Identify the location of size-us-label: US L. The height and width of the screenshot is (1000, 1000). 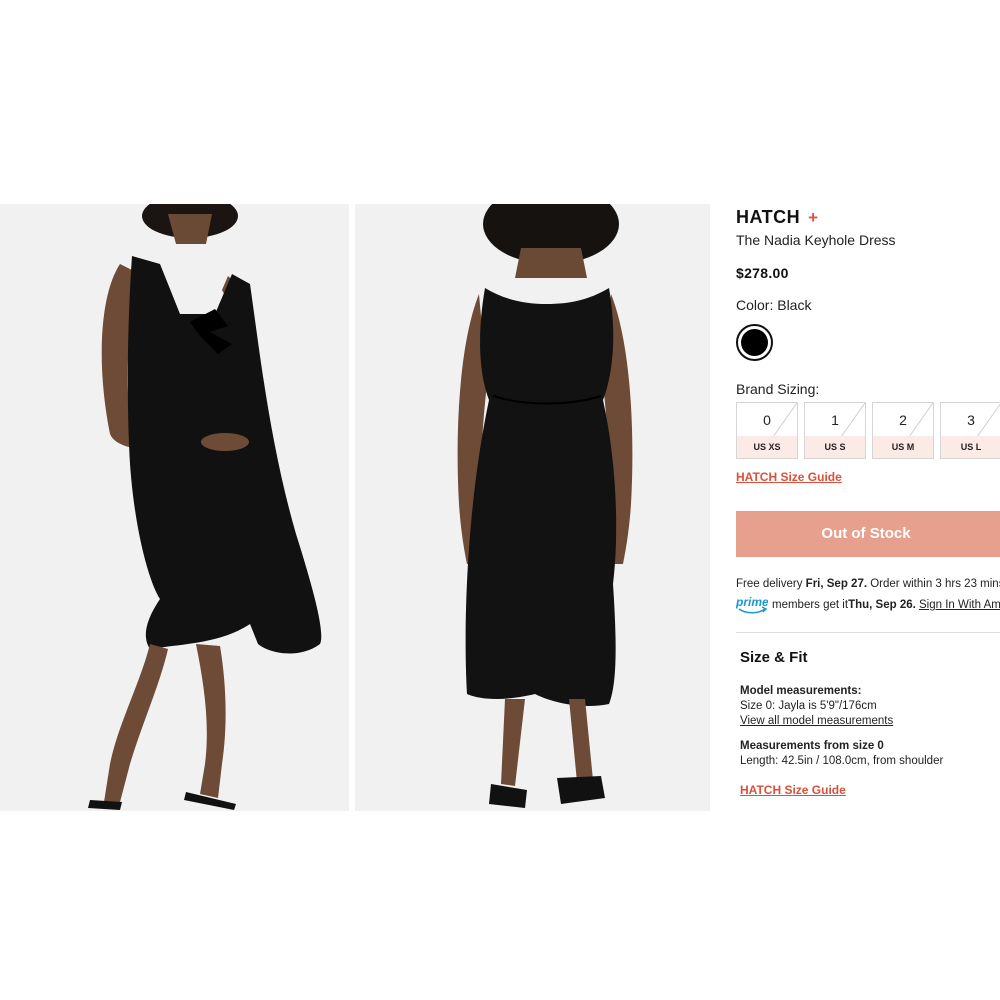
(970, 447).